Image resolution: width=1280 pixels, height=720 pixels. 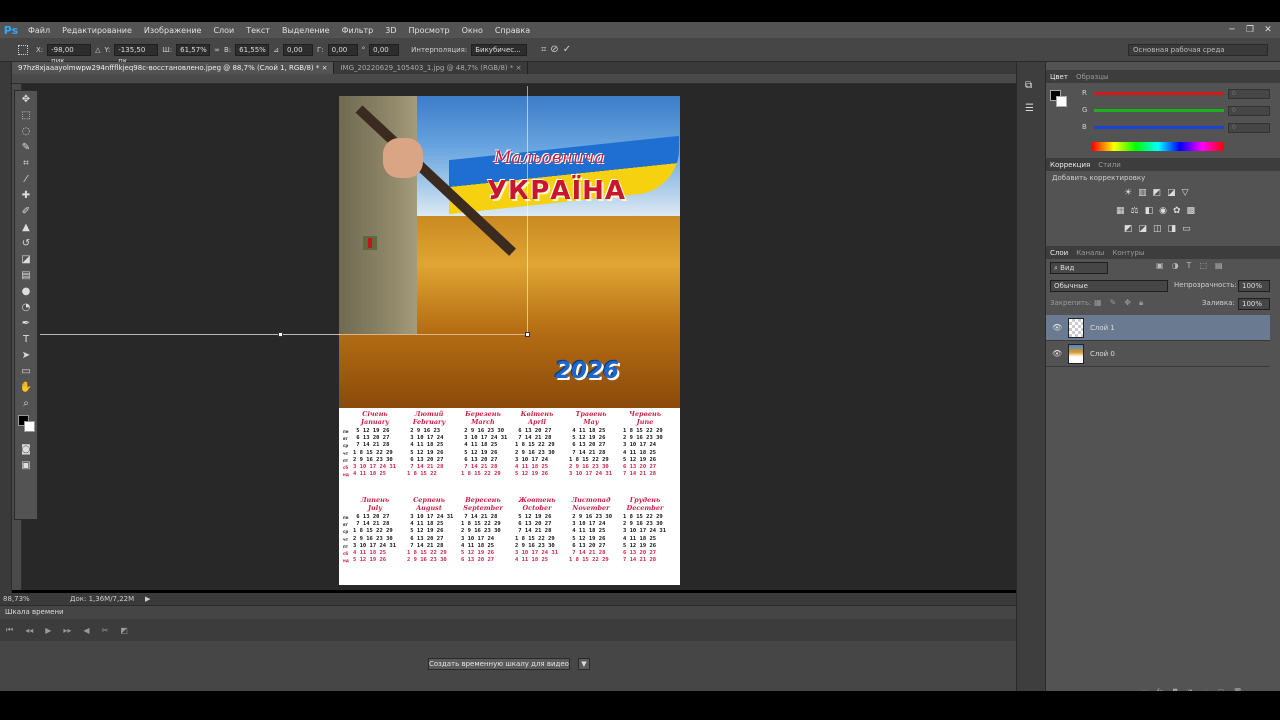 What do you see at coordinates (26, 99) in the screenshot?
I see `move-tool-icon: ✥` at bounding box center [26, 99].